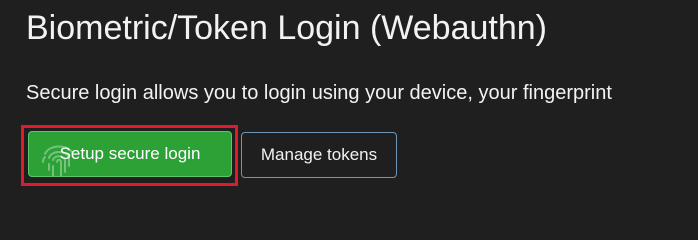 This screenshot has height=240, width=698. Describe the element at coordinates (319, 155) in the screenshot. I see `manage-tokens-button: Manage tokens` at that location.